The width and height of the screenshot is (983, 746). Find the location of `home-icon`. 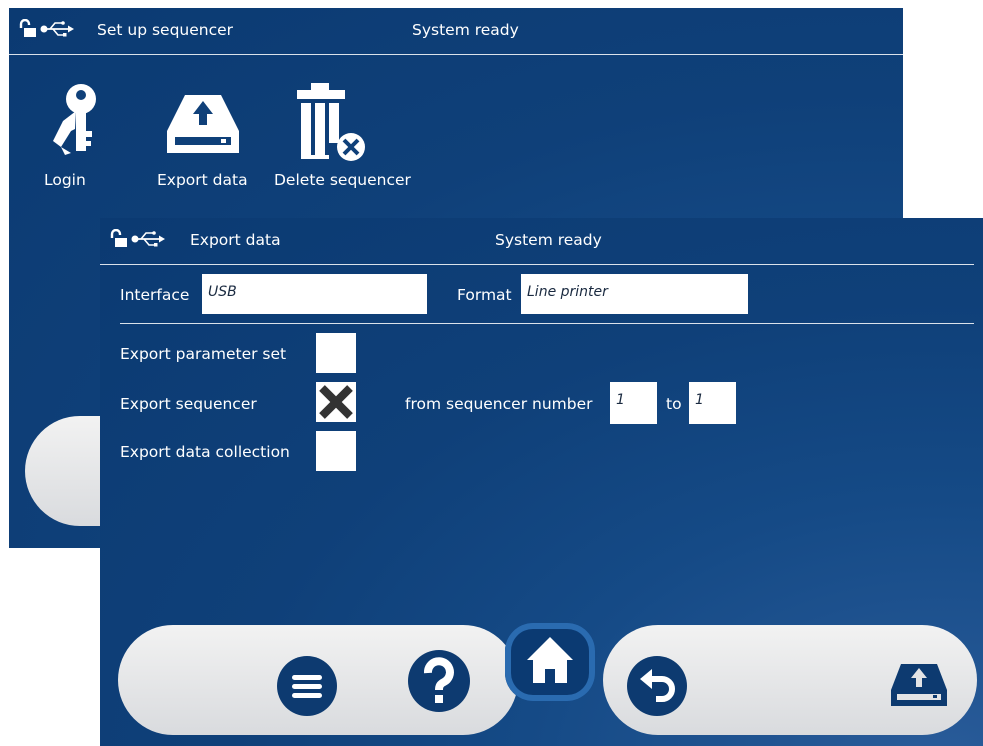

home-icon is located at coordinates (550, 660).